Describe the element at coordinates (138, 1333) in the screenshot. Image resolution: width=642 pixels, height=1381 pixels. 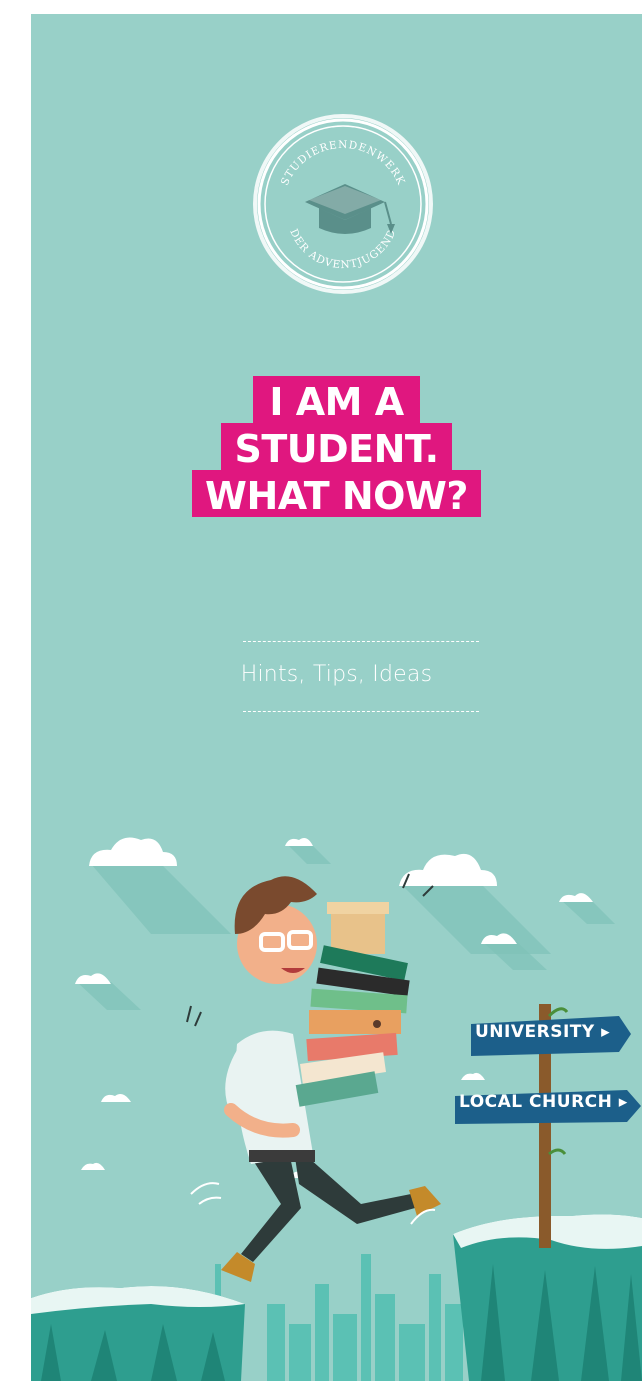
I see `left-cliff` at that location.